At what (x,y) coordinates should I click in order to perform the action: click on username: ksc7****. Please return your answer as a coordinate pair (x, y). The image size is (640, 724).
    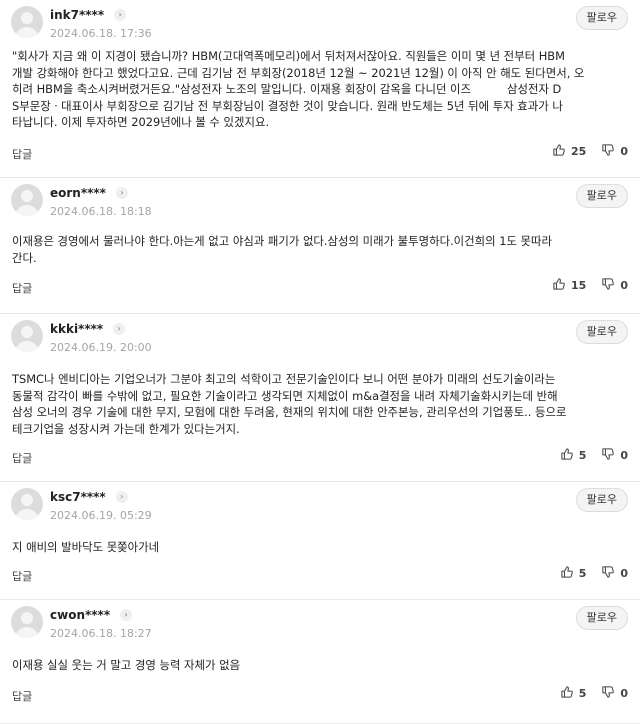
    Looking at the image, I should click on (78, 497).